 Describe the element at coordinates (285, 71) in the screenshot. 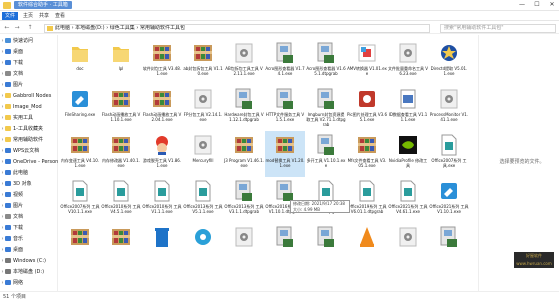

I see `file-name: Acro图形查看器 V1.74.1.exe` at that location.